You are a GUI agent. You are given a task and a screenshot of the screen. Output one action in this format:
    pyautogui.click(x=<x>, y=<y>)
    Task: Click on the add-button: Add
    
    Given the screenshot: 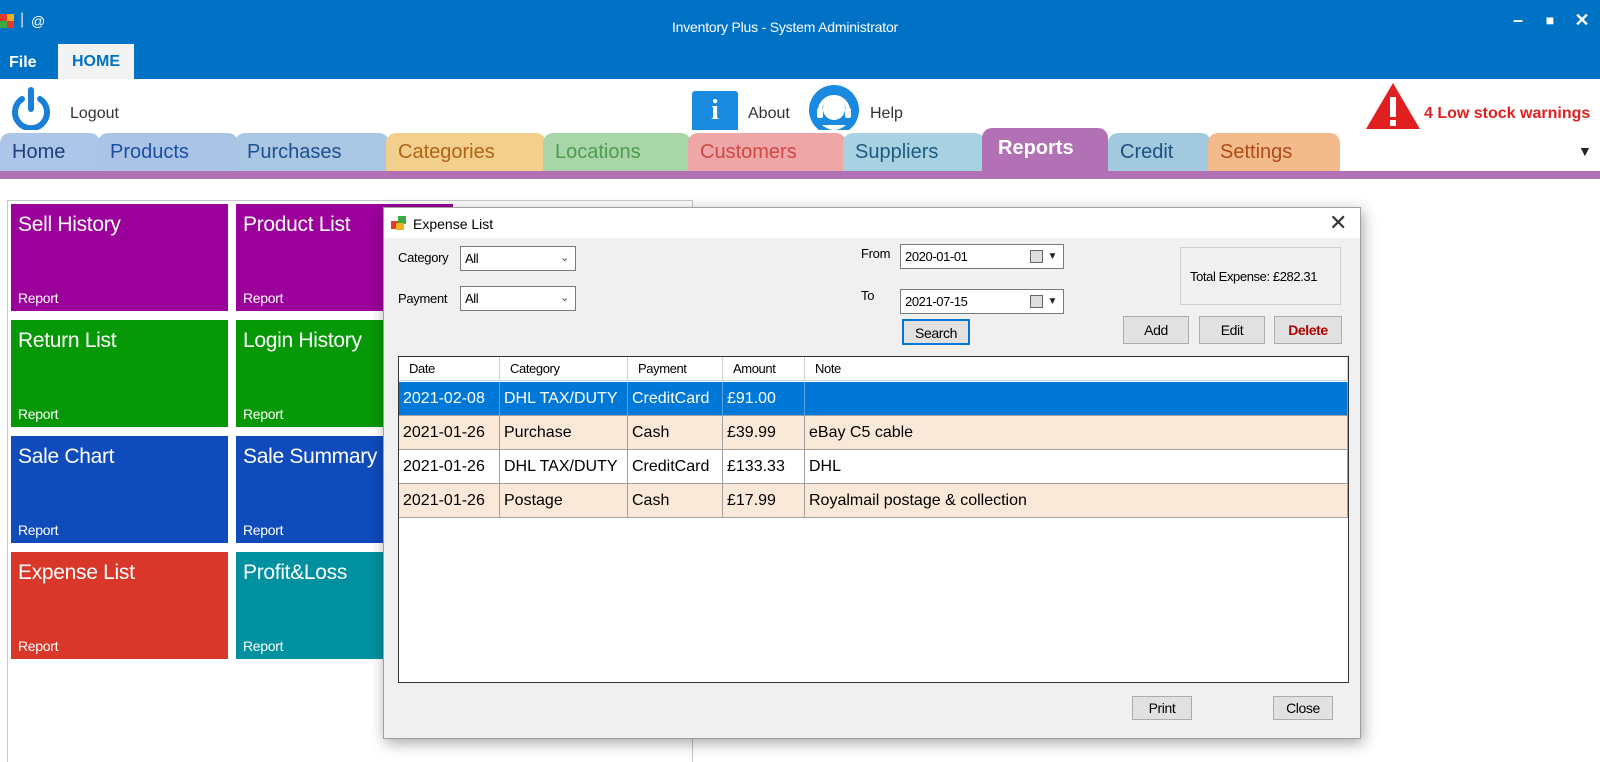 What is the action you would take?
    pyautogui.click(x=1156, y=330)
    